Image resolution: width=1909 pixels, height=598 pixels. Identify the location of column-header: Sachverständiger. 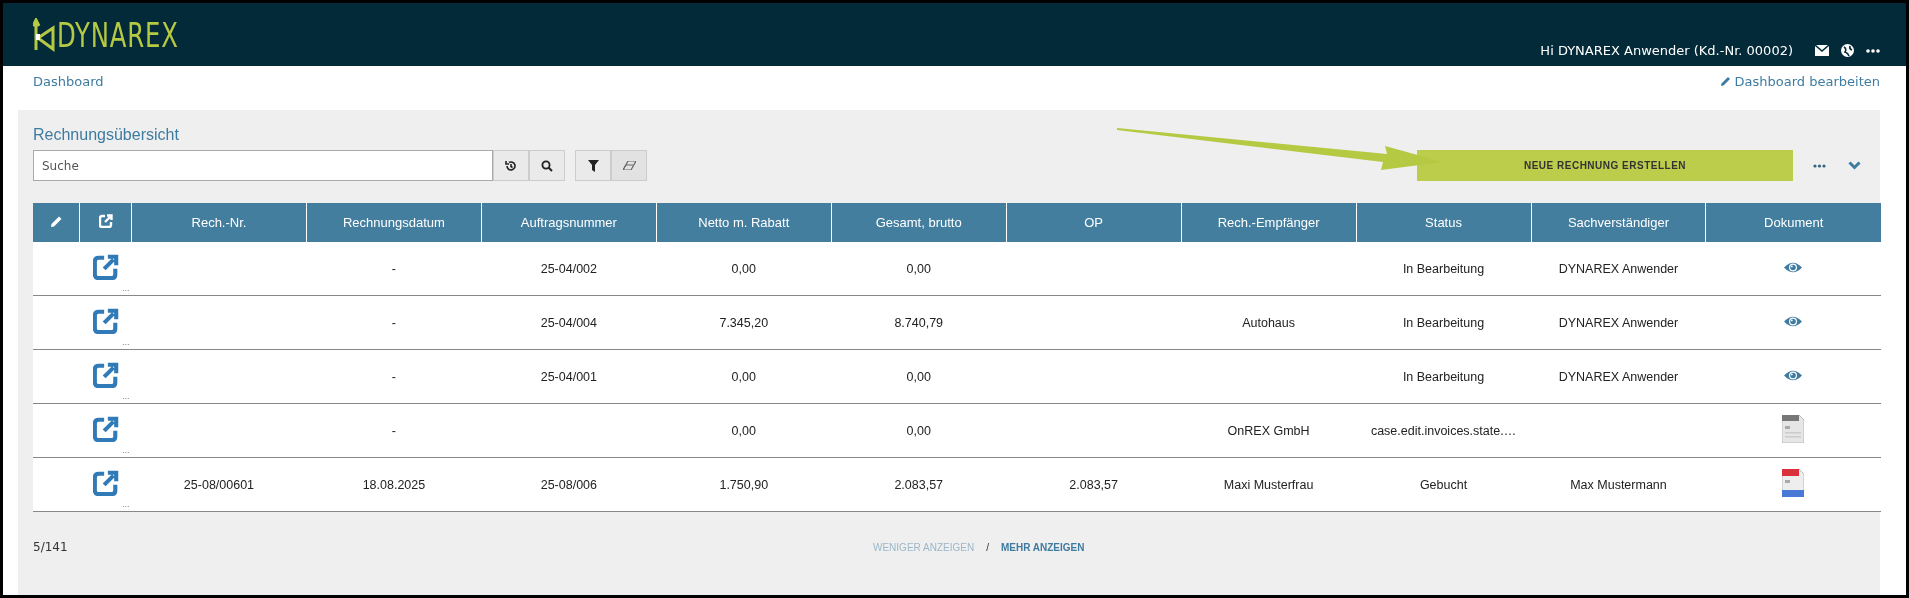
(1618, 222).